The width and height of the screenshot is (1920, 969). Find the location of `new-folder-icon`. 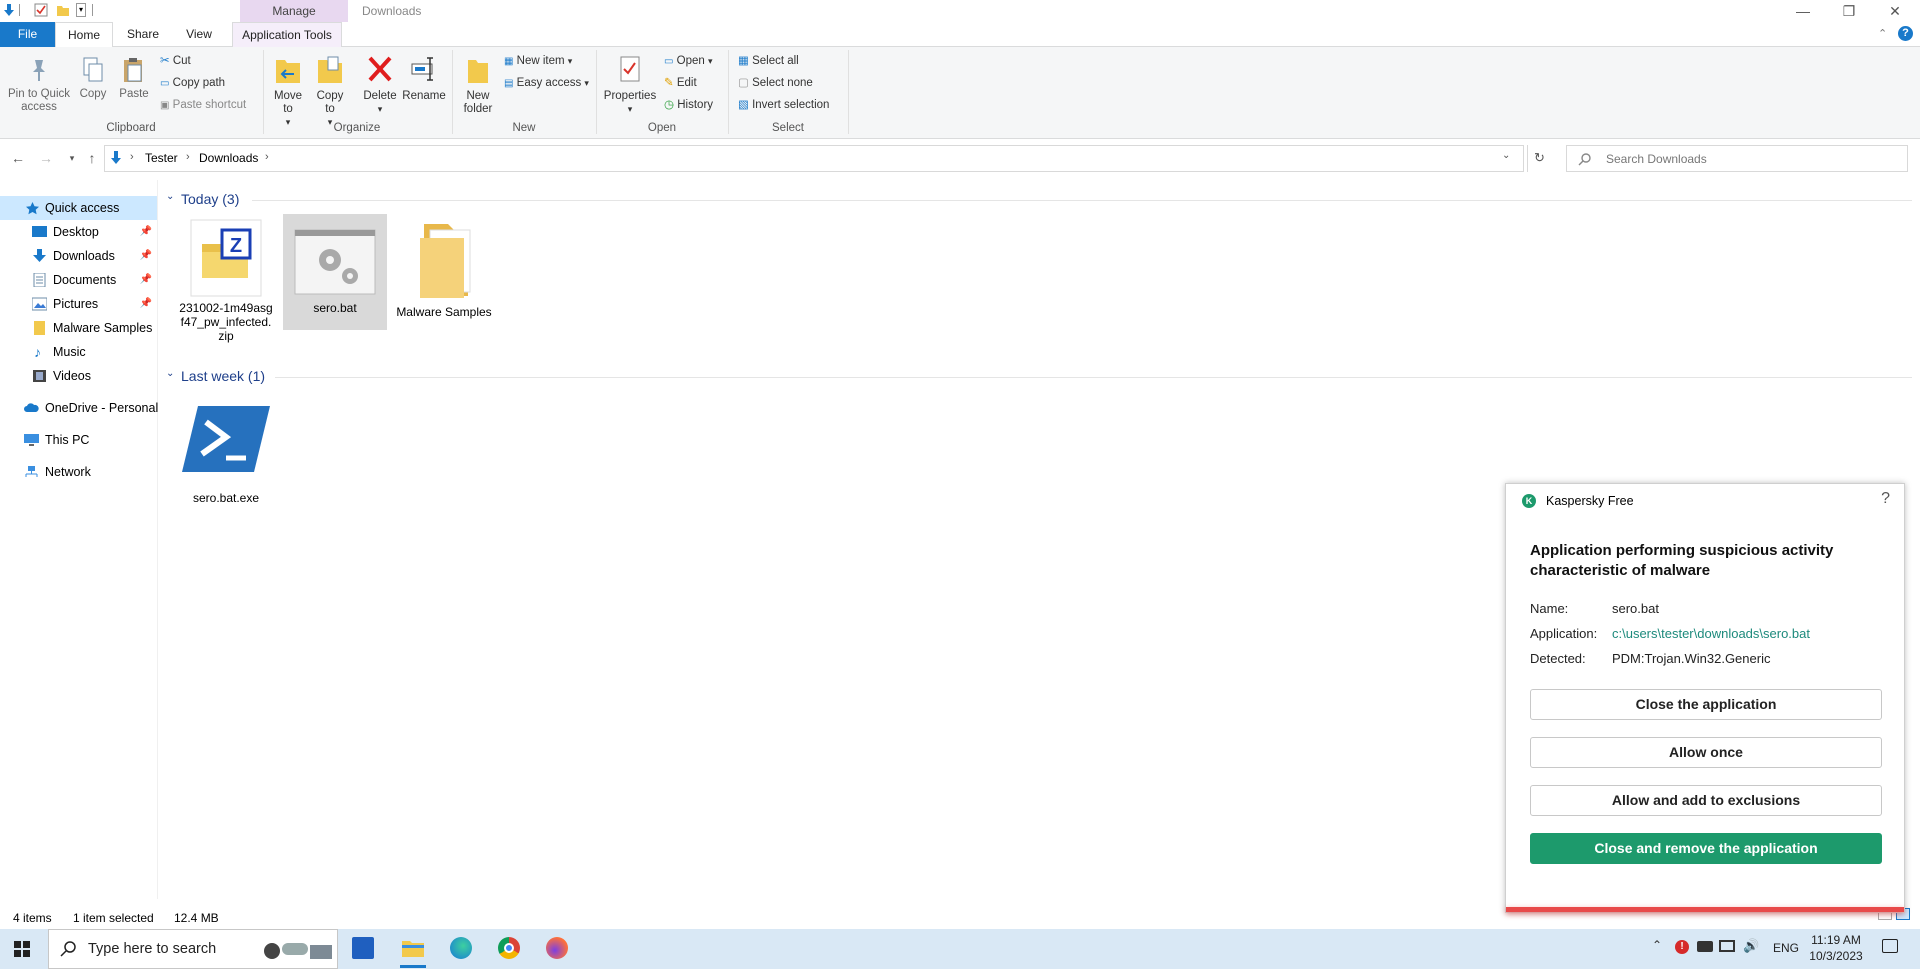

new-folder-icon is located at coordinates (63, 10).